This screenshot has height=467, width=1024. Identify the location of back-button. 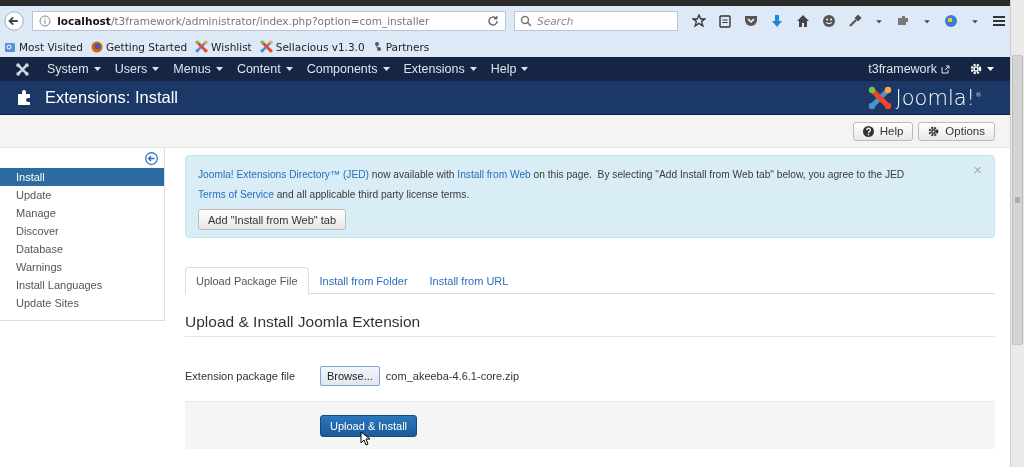
(14, 21).